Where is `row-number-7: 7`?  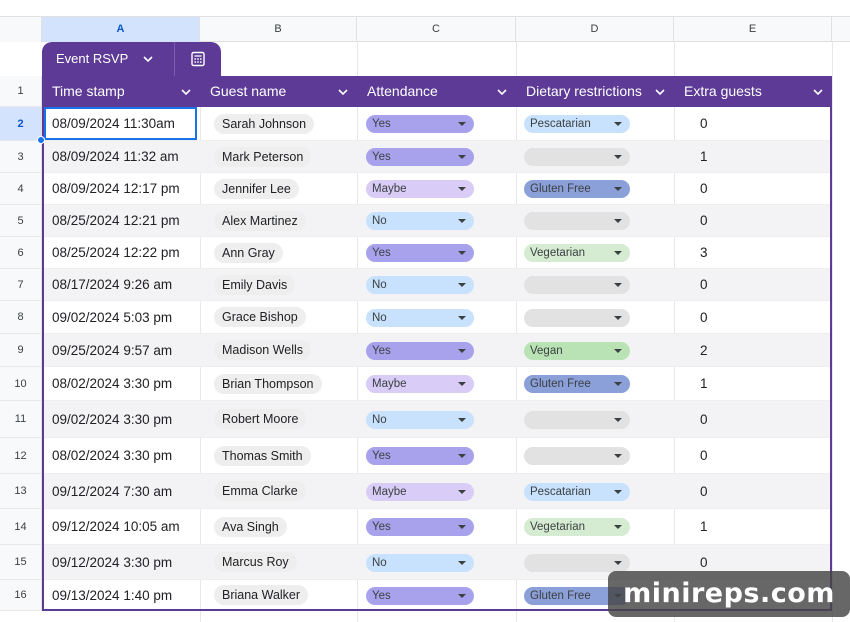
row-number-7: 7 is located at coordinates (21, 285).